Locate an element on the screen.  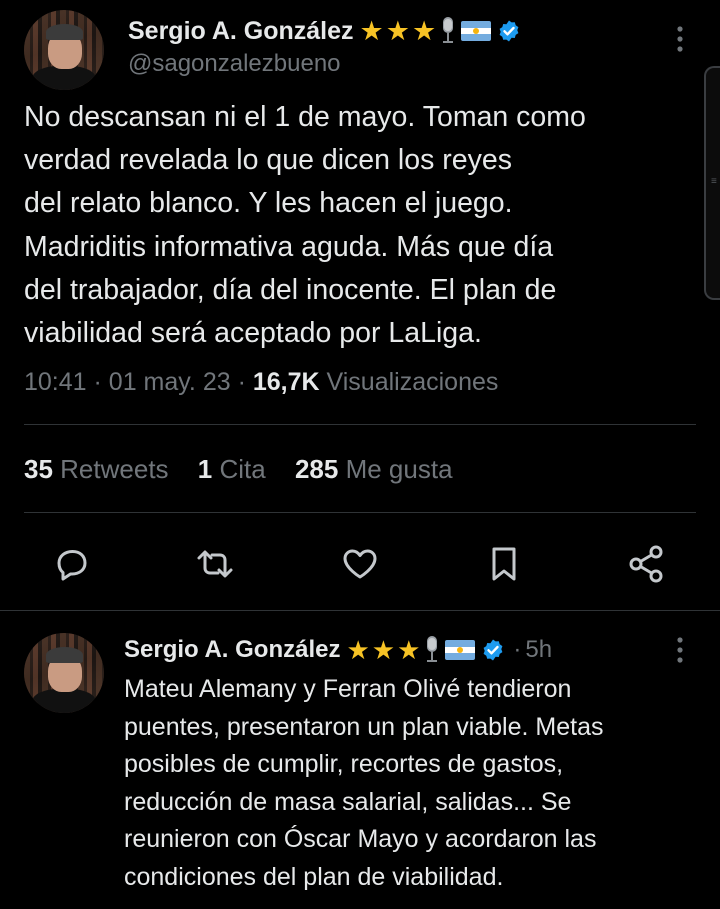
tweet-text-line: posibles de cumplir, recortes de gastos, is located at coordinates (344, 764).